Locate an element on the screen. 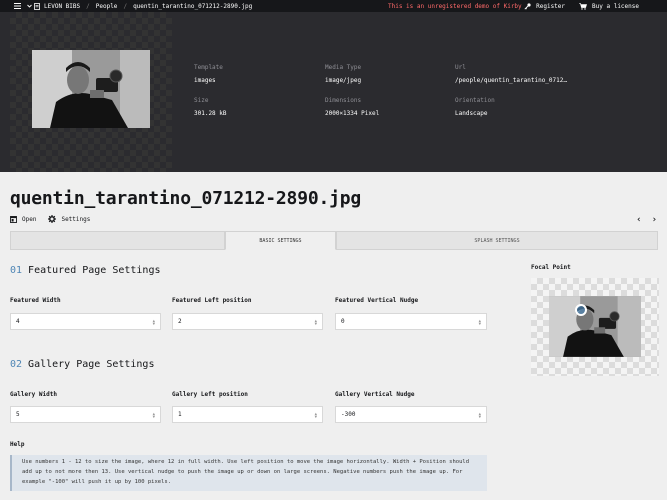  cart-icon is located at coordinates (583, 6).